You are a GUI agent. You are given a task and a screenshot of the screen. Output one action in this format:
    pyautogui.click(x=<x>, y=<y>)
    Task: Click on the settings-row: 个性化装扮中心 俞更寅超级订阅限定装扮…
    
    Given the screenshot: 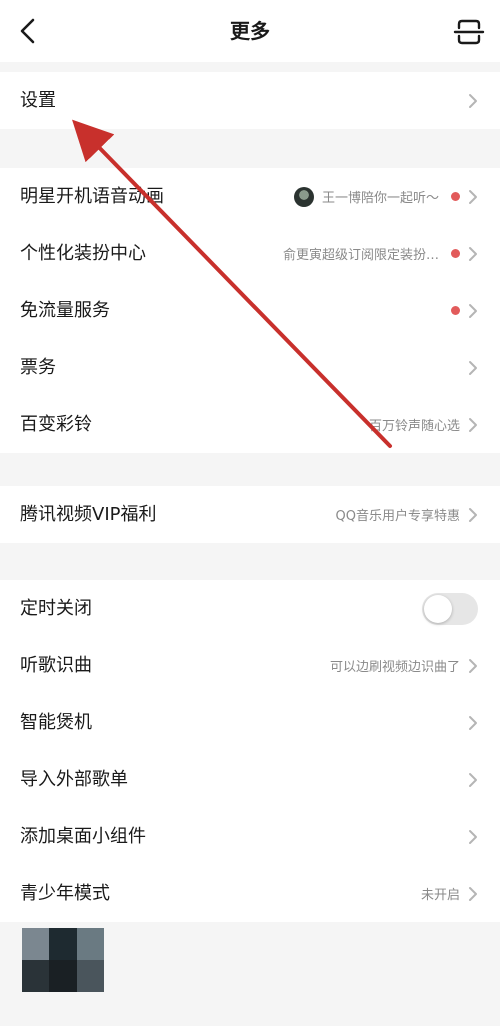 What is the action you would take?
    pyautogui.click(x=250, y=253)
    